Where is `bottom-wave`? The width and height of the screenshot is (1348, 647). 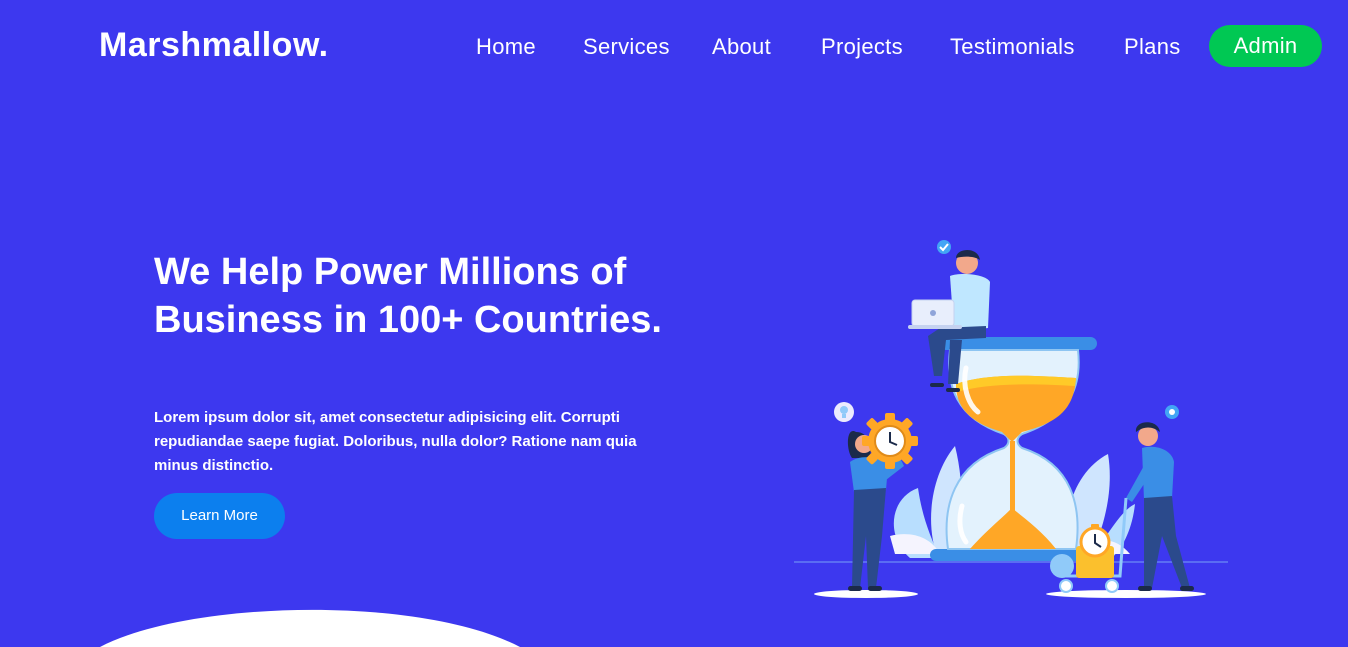 bottom-wave is located at coordinates (310, 628).